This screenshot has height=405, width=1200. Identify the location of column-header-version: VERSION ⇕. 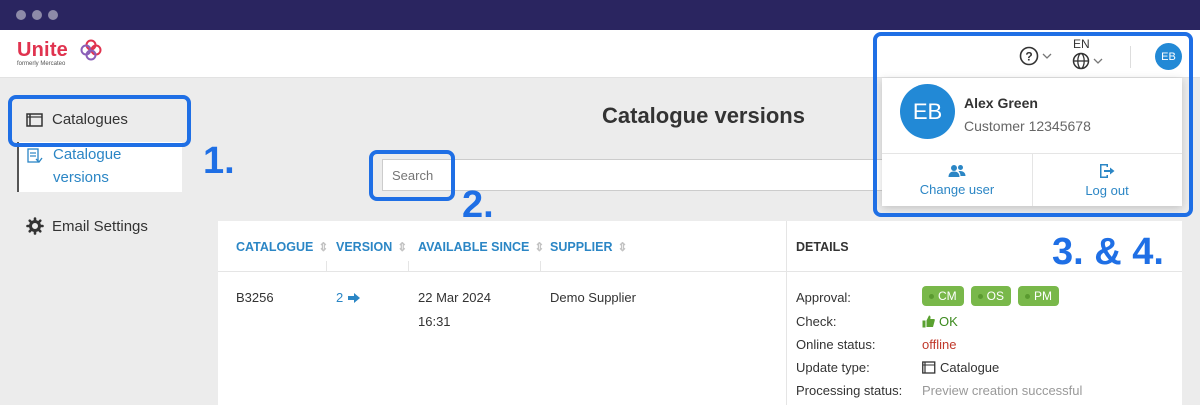
(371, 247).